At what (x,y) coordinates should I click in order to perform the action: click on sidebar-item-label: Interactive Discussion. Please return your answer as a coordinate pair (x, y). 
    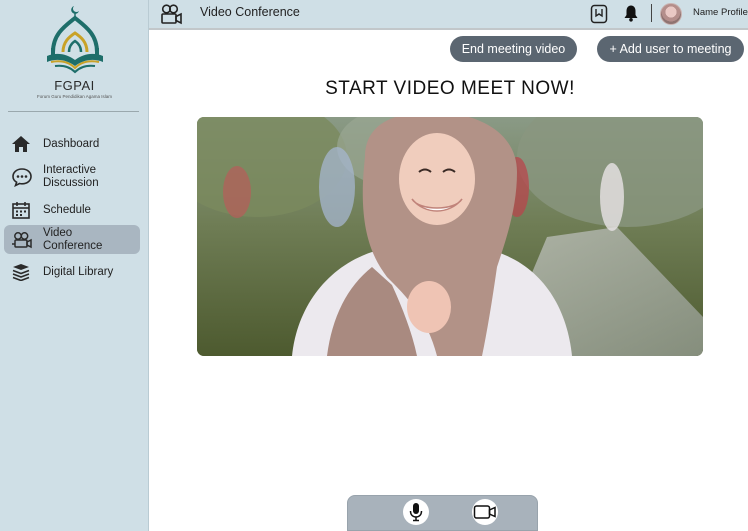
    Looking at the image, I should click on (71, 176).